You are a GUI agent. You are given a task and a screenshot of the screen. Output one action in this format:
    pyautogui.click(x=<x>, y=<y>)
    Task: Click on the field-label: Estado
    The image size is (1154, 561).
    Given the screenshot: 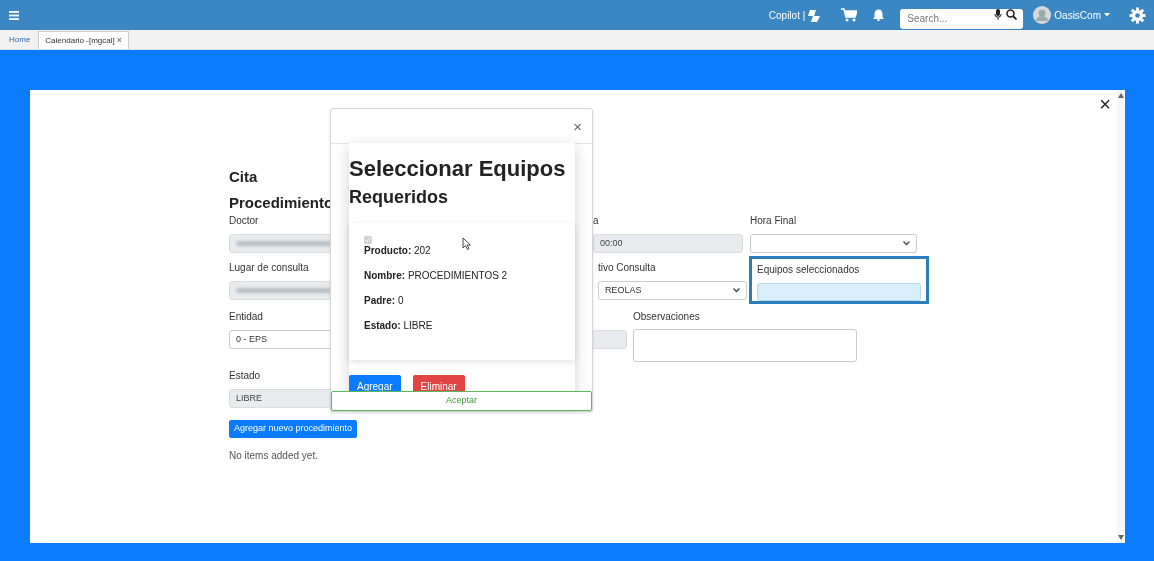 What is the action you would take?
    pyautogui.click(x=245, y=376)
    